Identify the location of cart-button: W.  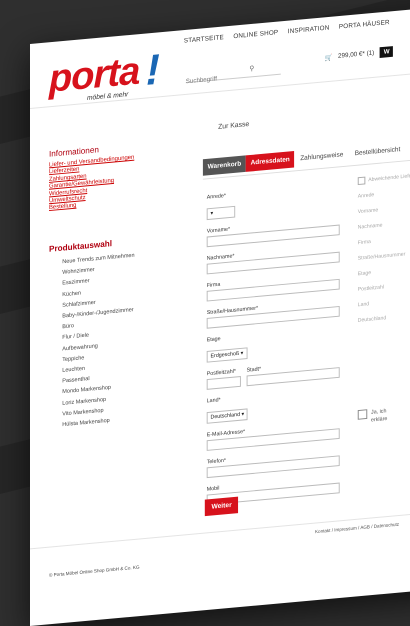
(386, 52).